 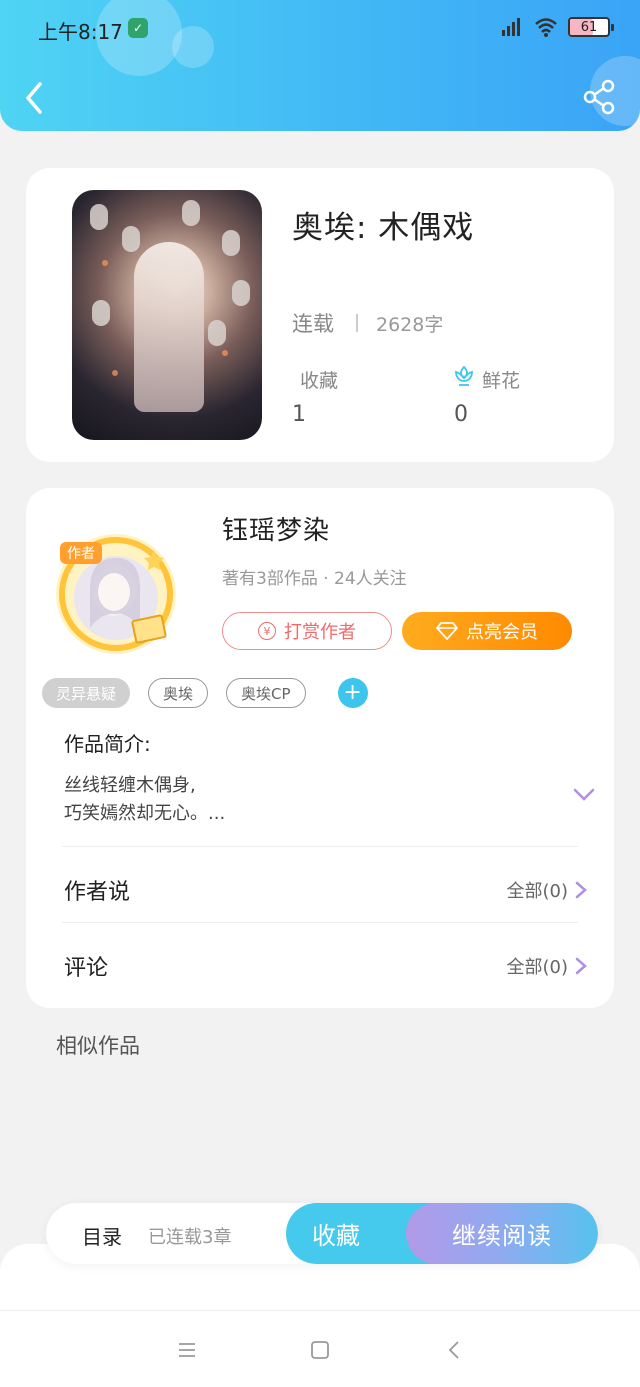 I want to click on decor-bubble, so click(x=193, y=47).